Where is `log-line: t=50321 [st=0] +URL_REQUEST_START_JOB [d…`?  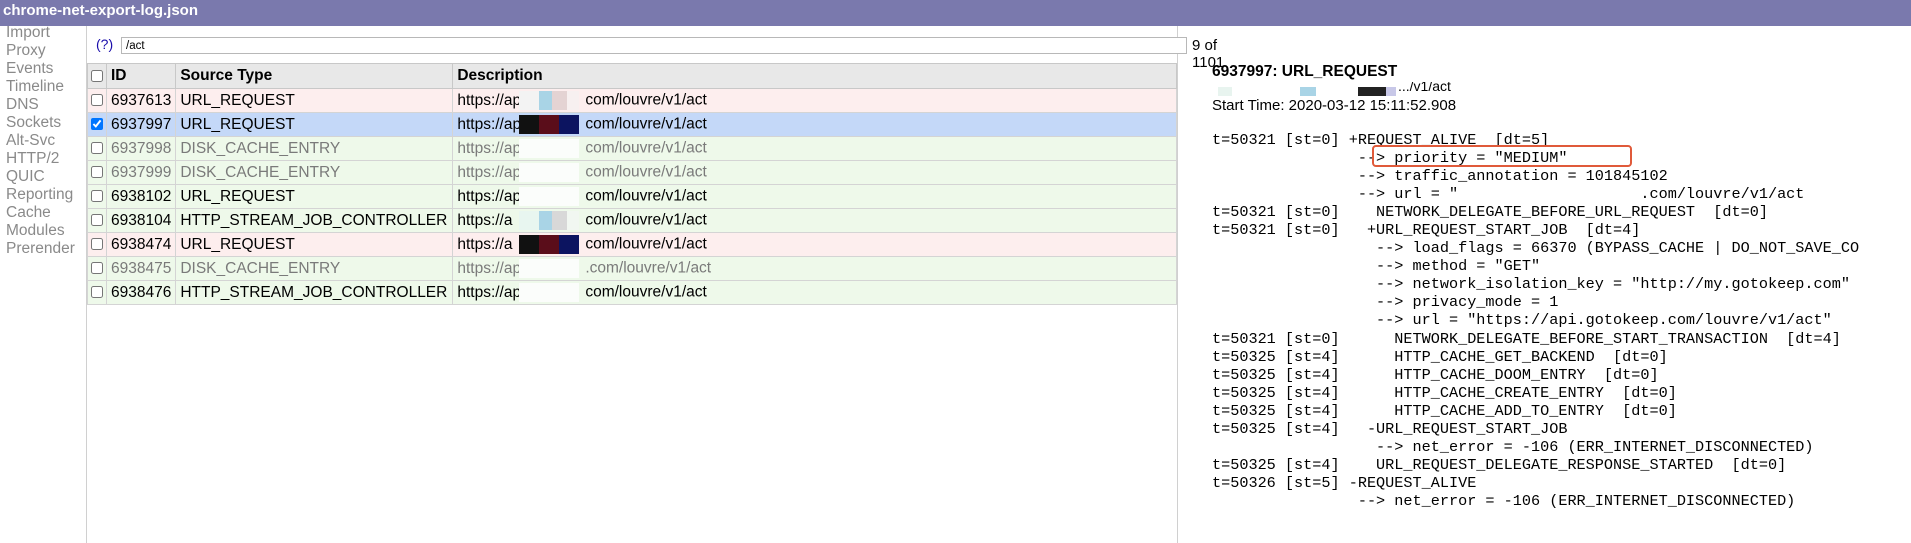 log-line: t=50321 [st=0] +URL_REQUEST_START_JOB [d… is located at coordinates (1426, 230).